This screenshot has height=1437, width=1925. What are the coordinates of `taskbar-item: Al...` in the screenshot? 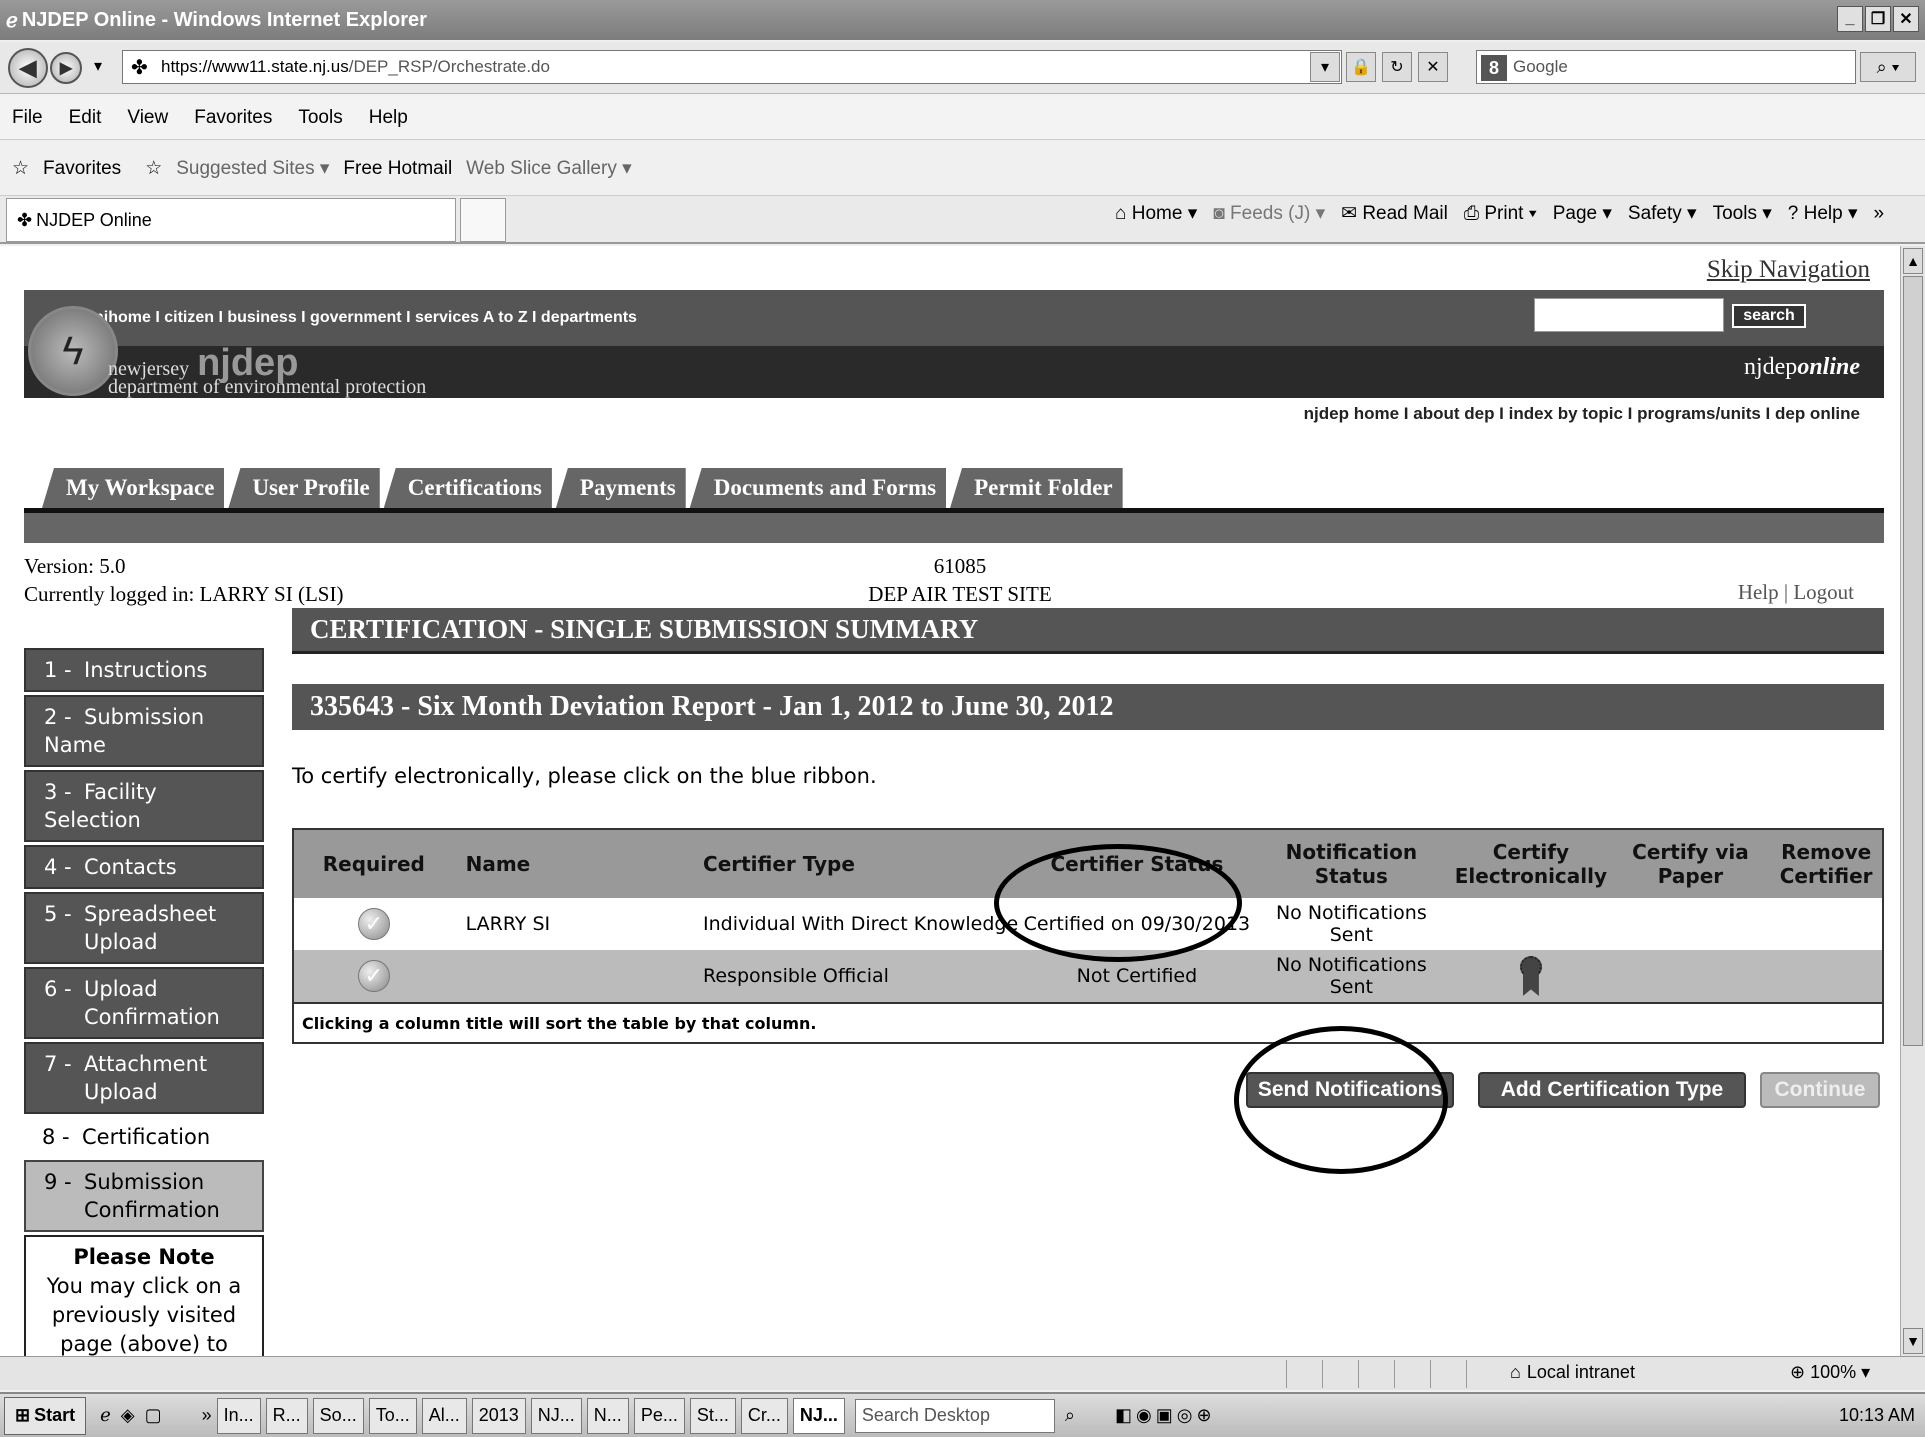 It's located at (444, 1415).